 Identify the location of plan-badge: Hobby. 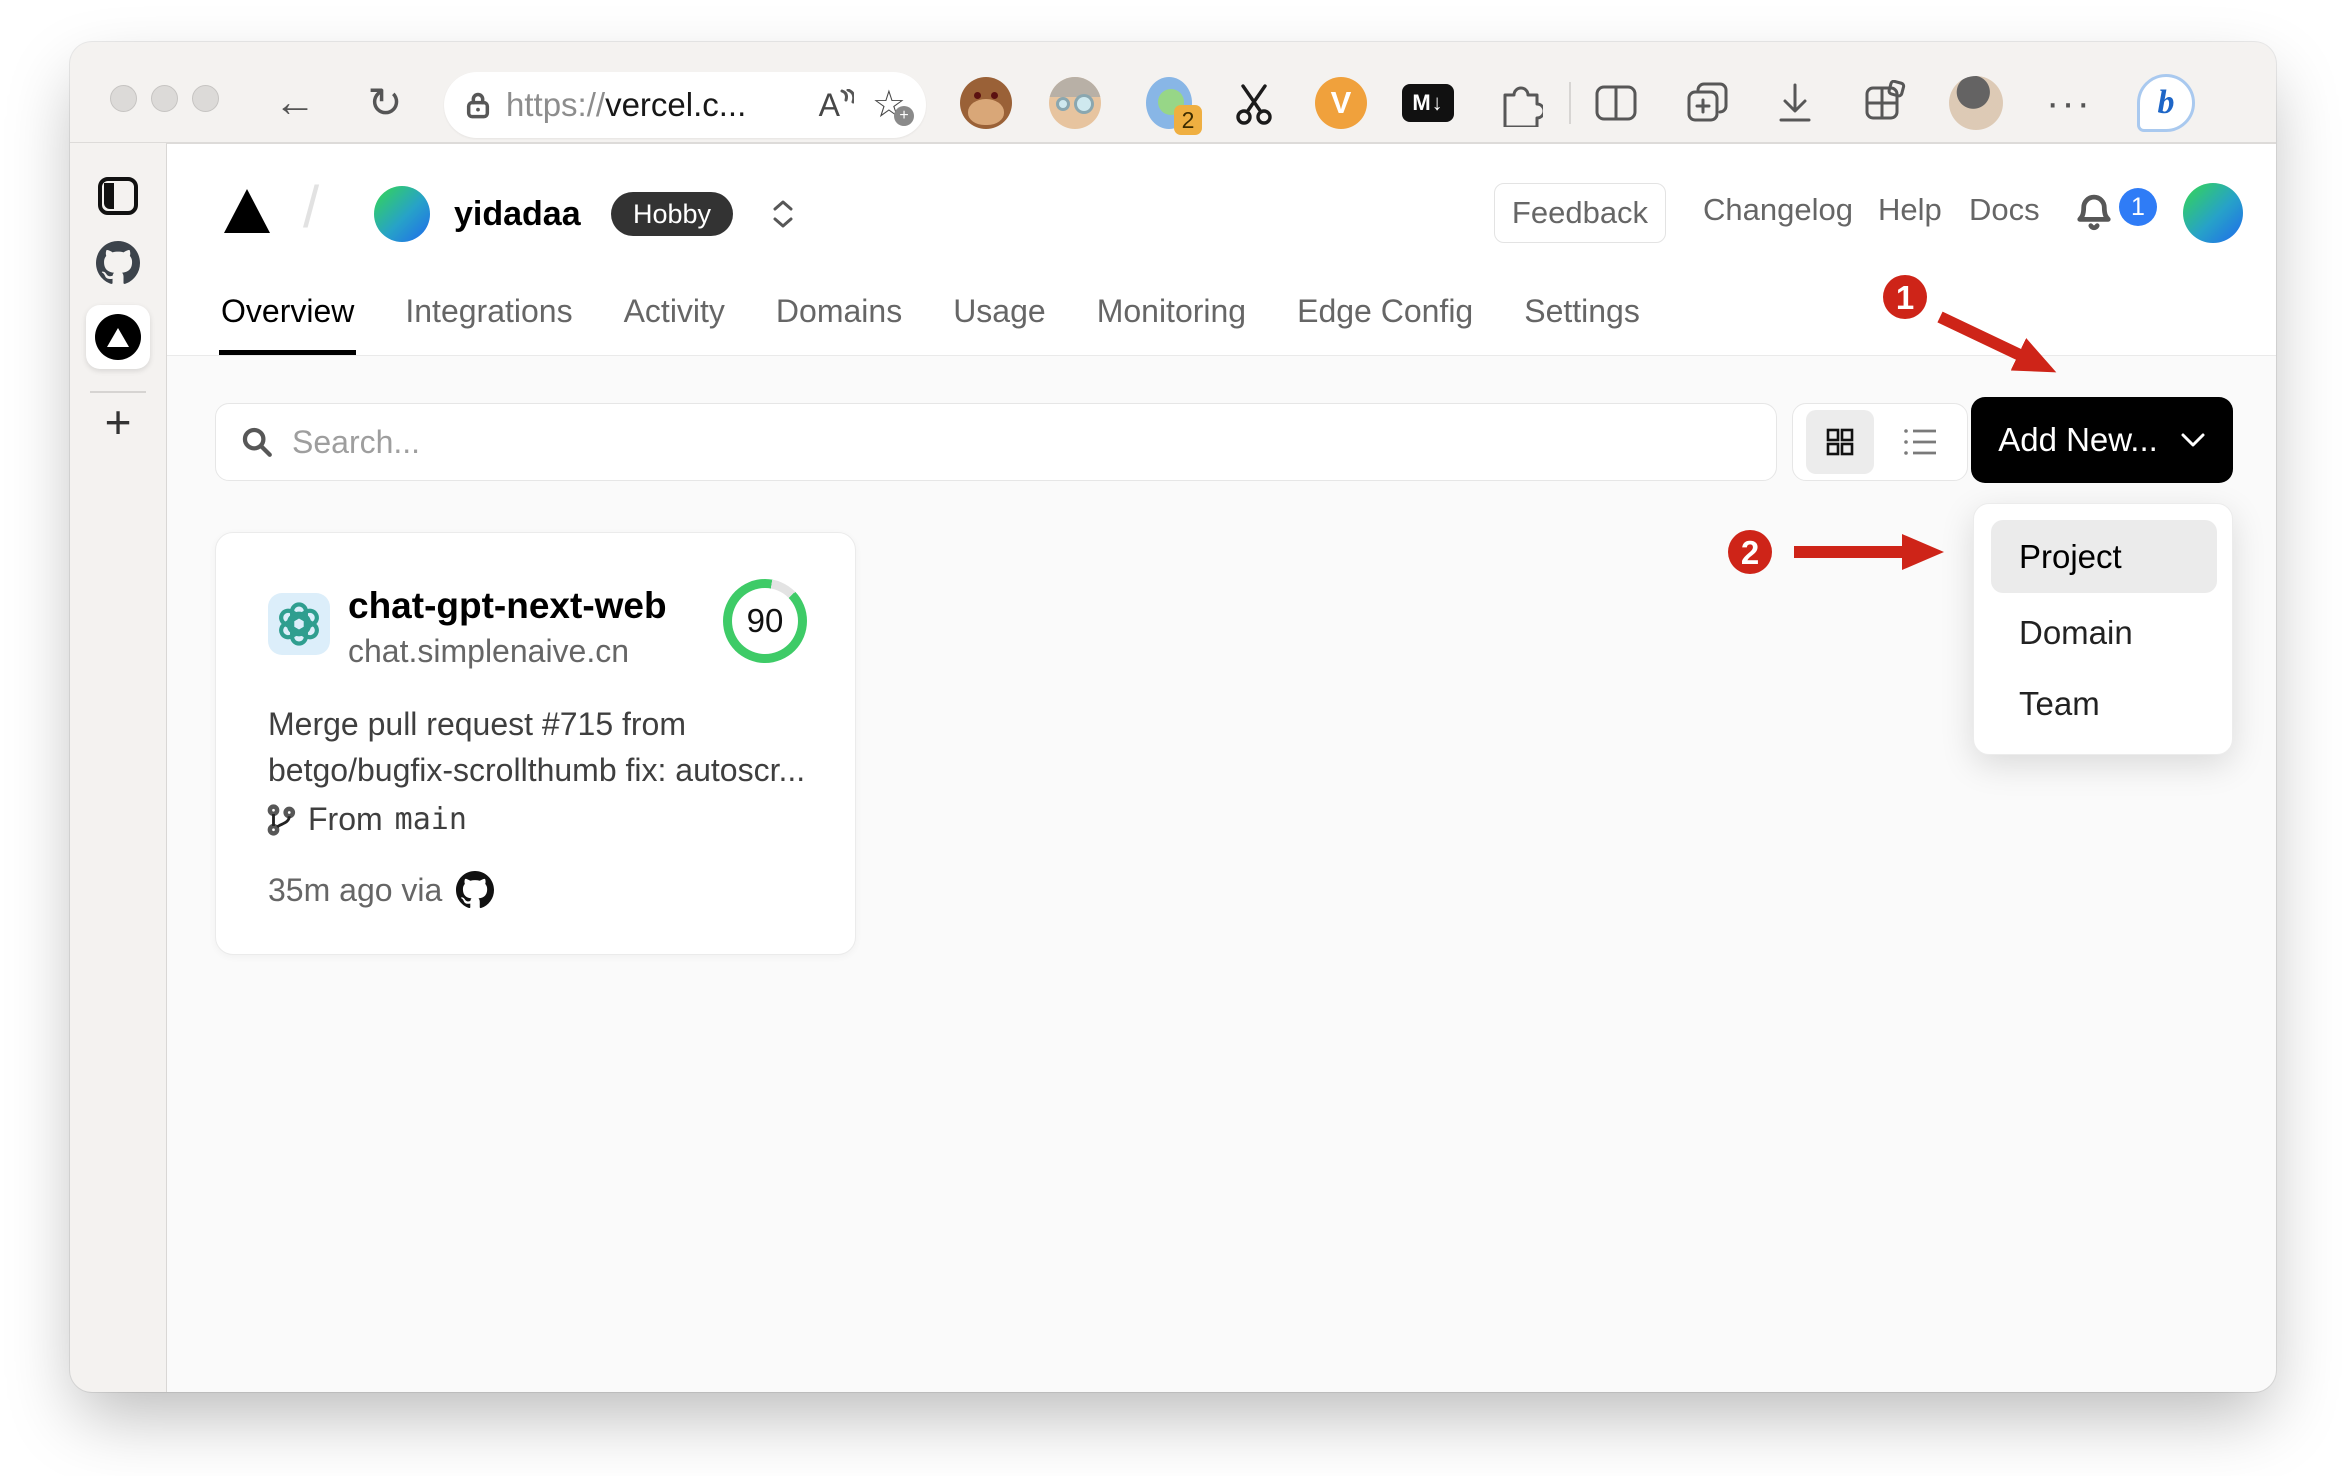
(672, 214).